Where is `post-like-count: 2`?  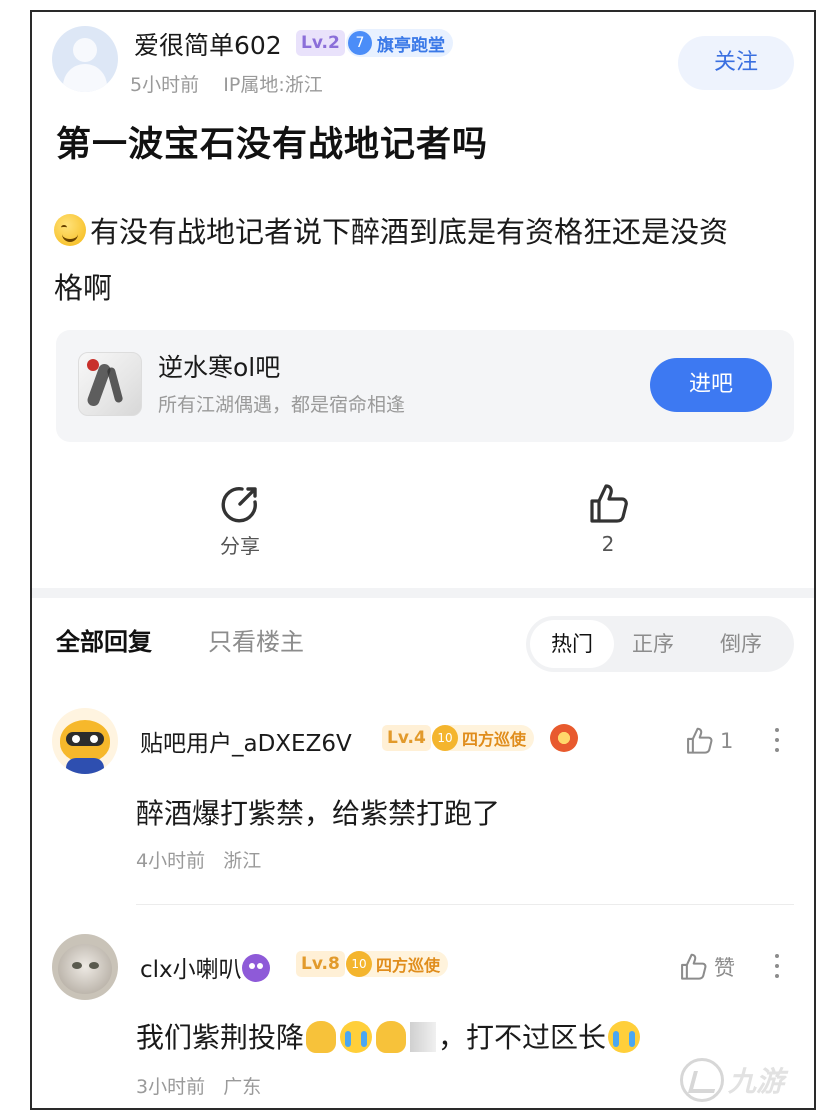
post-like-count: 2 is located at coordinates (608, 544).